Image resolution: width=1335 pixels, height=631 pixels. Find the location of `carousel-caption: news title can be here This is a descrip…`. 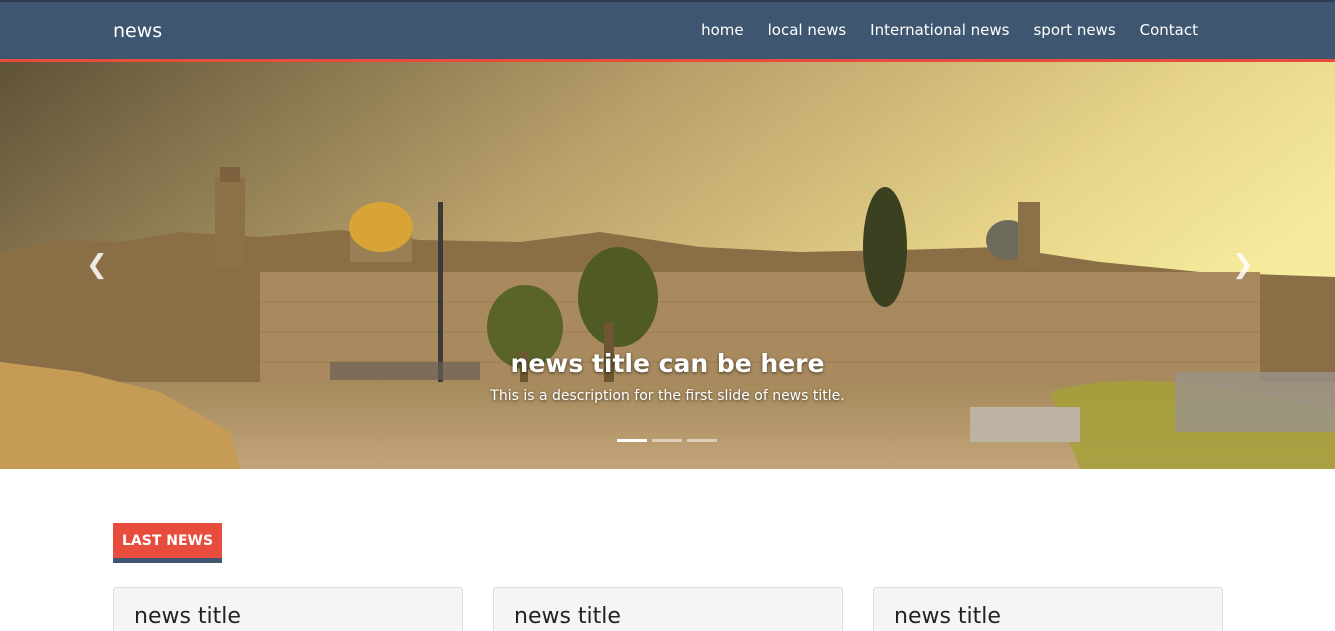

carousel-caption: news title can be here This is a descrip… is located at coordinates (667, 376).